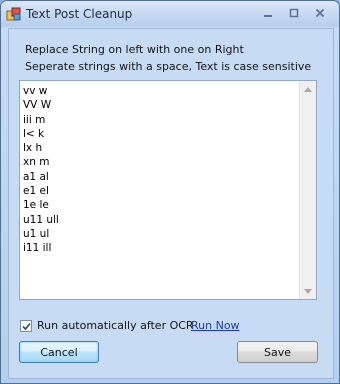  I want to click on cancel-button-label: Cancel, so click(59, 352).